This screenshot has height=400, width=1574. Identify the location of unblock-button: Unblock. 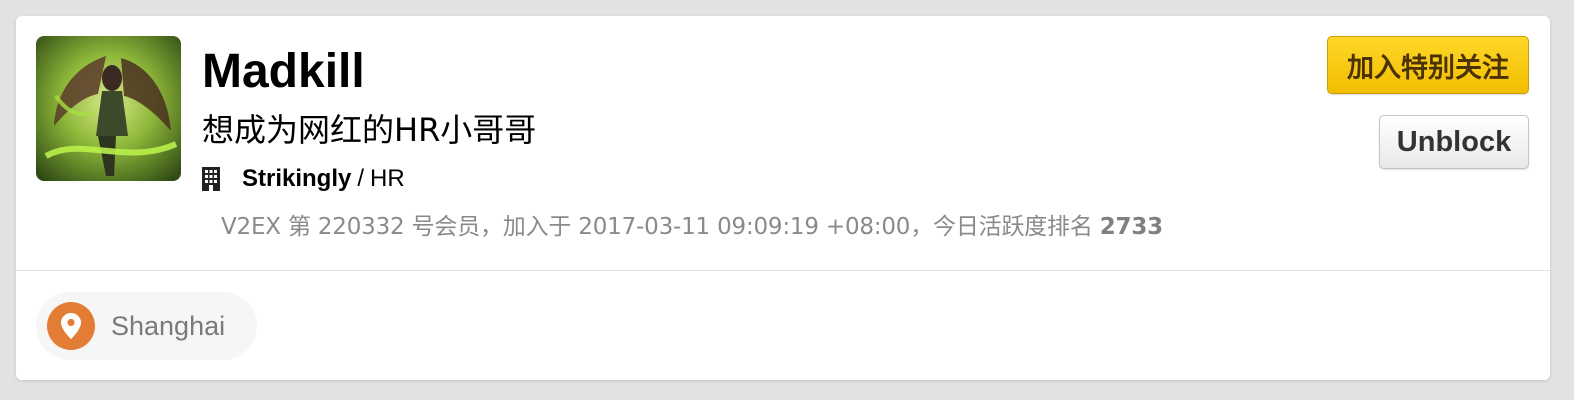
(1454, 142).